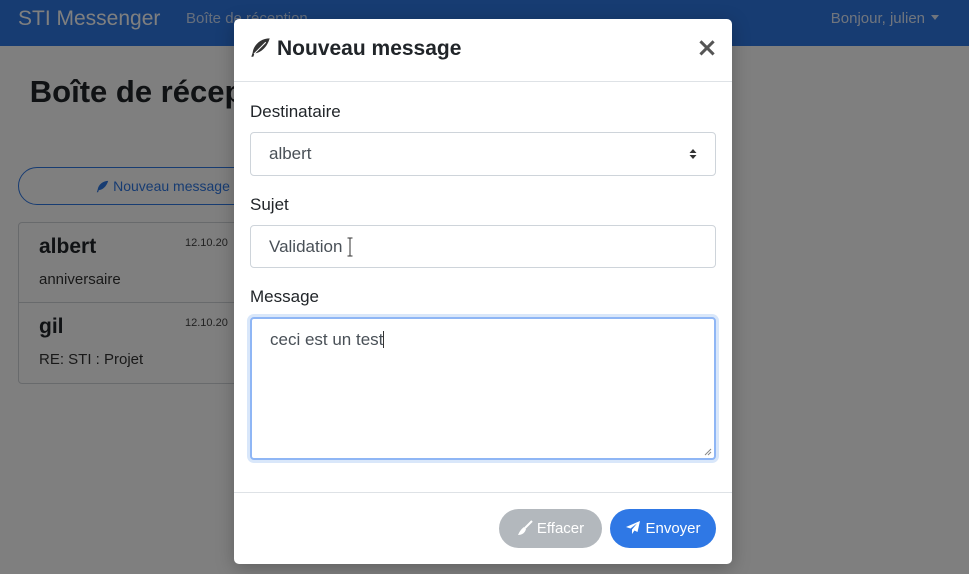 The height and width of the screenshot is (574, 969). Describe the element at coordinates (384, 339) in the screenshot. I see `text-caret` at that location.